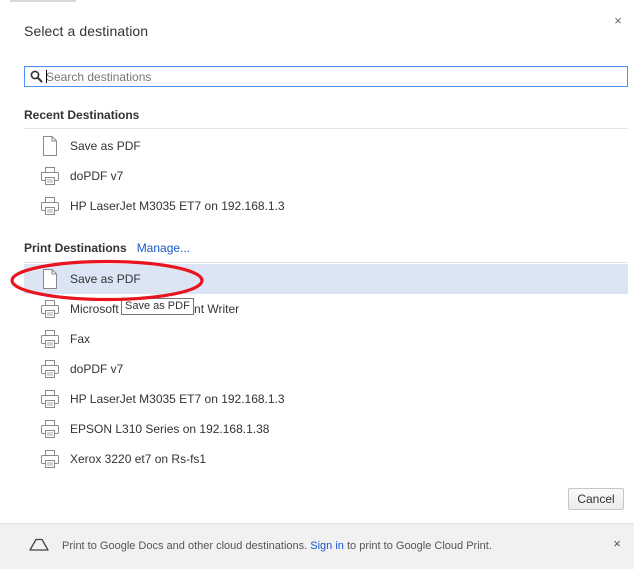 The width and height of the screenshot is (634, 569). Describe the element at coordinates (596, 499) in the screenshot. I see `cancel-button: Cancel` at that location.